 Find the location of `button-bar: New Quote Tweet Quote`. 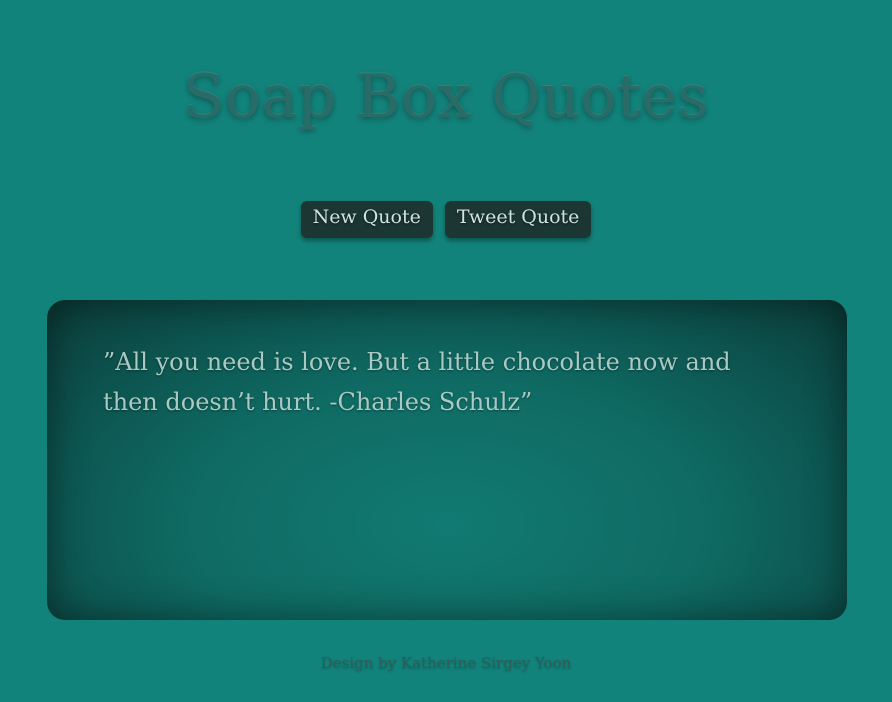

button-bar: New Quote Tweet Quote is located at coordinates (446, 219).